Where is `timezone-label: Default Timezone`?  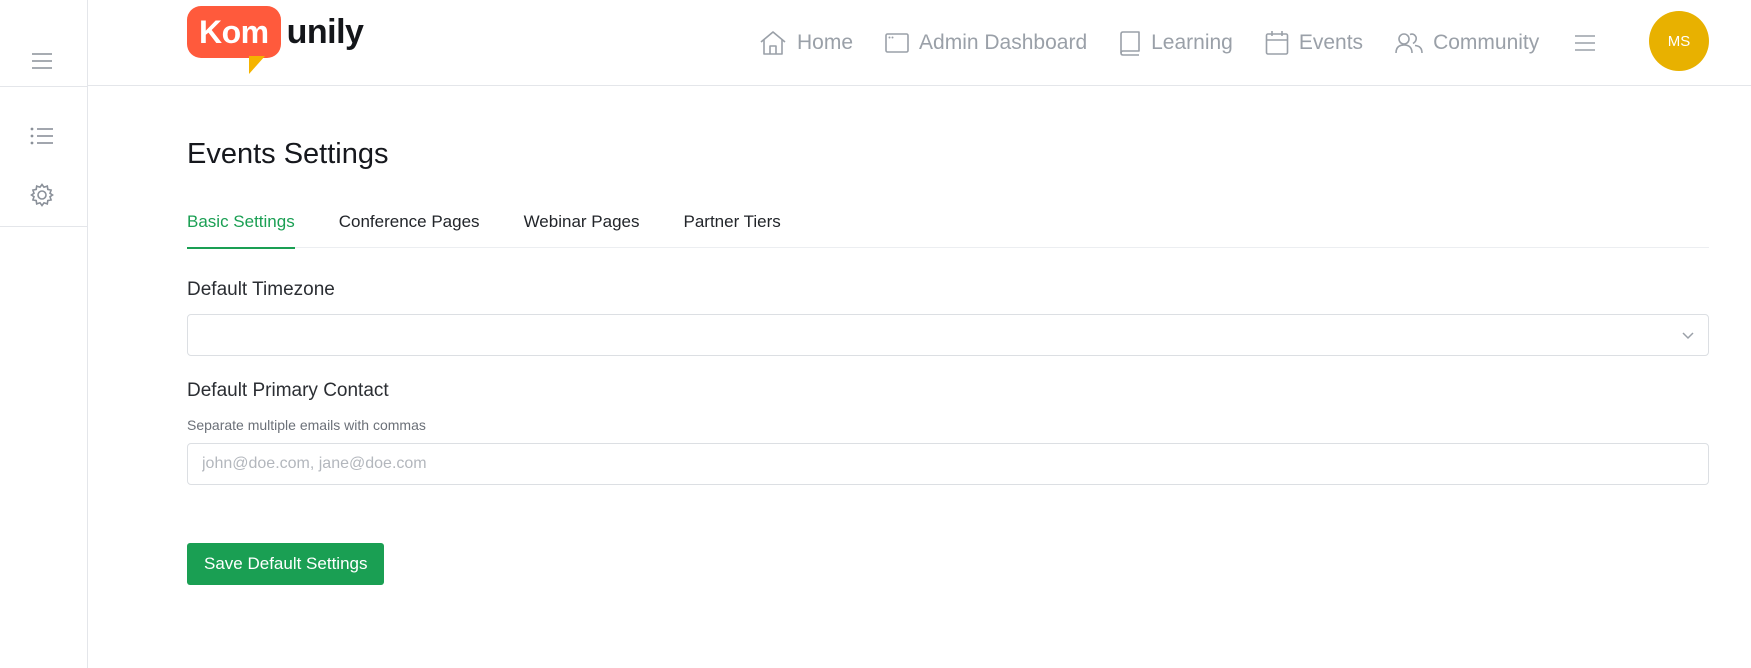
timezone-label: Default Timezone is located at coordinates (261, 289).